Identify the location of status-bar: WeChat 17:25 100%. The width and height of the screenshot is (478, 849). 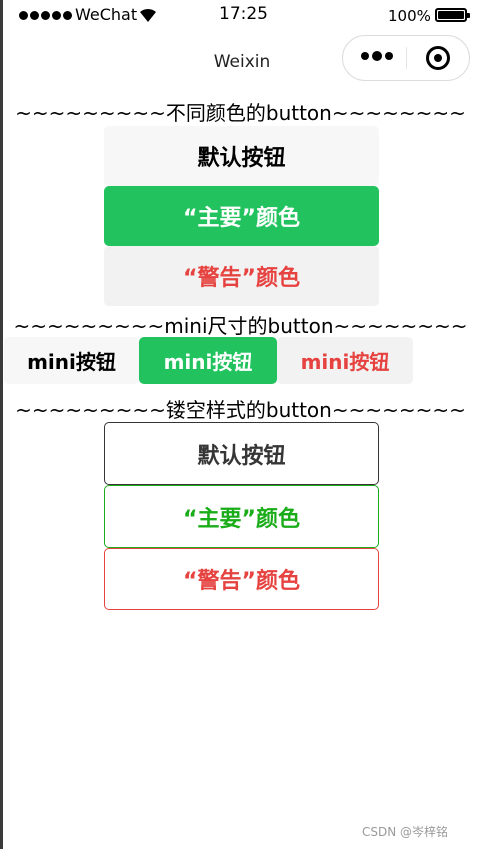
(240, 16).